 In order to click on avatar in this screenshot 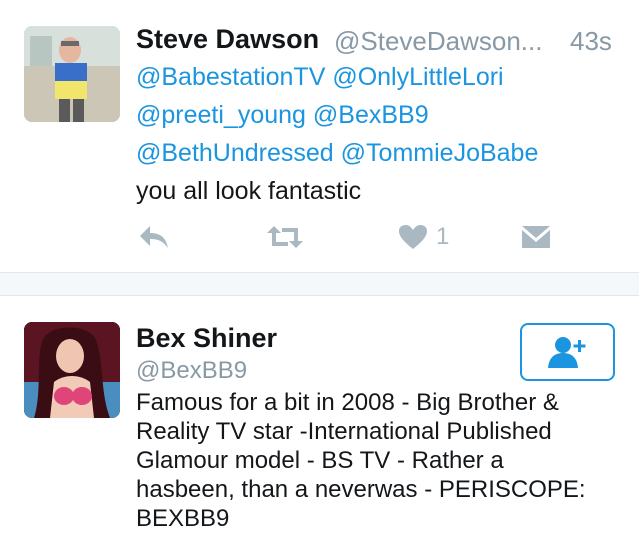, I will do `click(72, 74)`.